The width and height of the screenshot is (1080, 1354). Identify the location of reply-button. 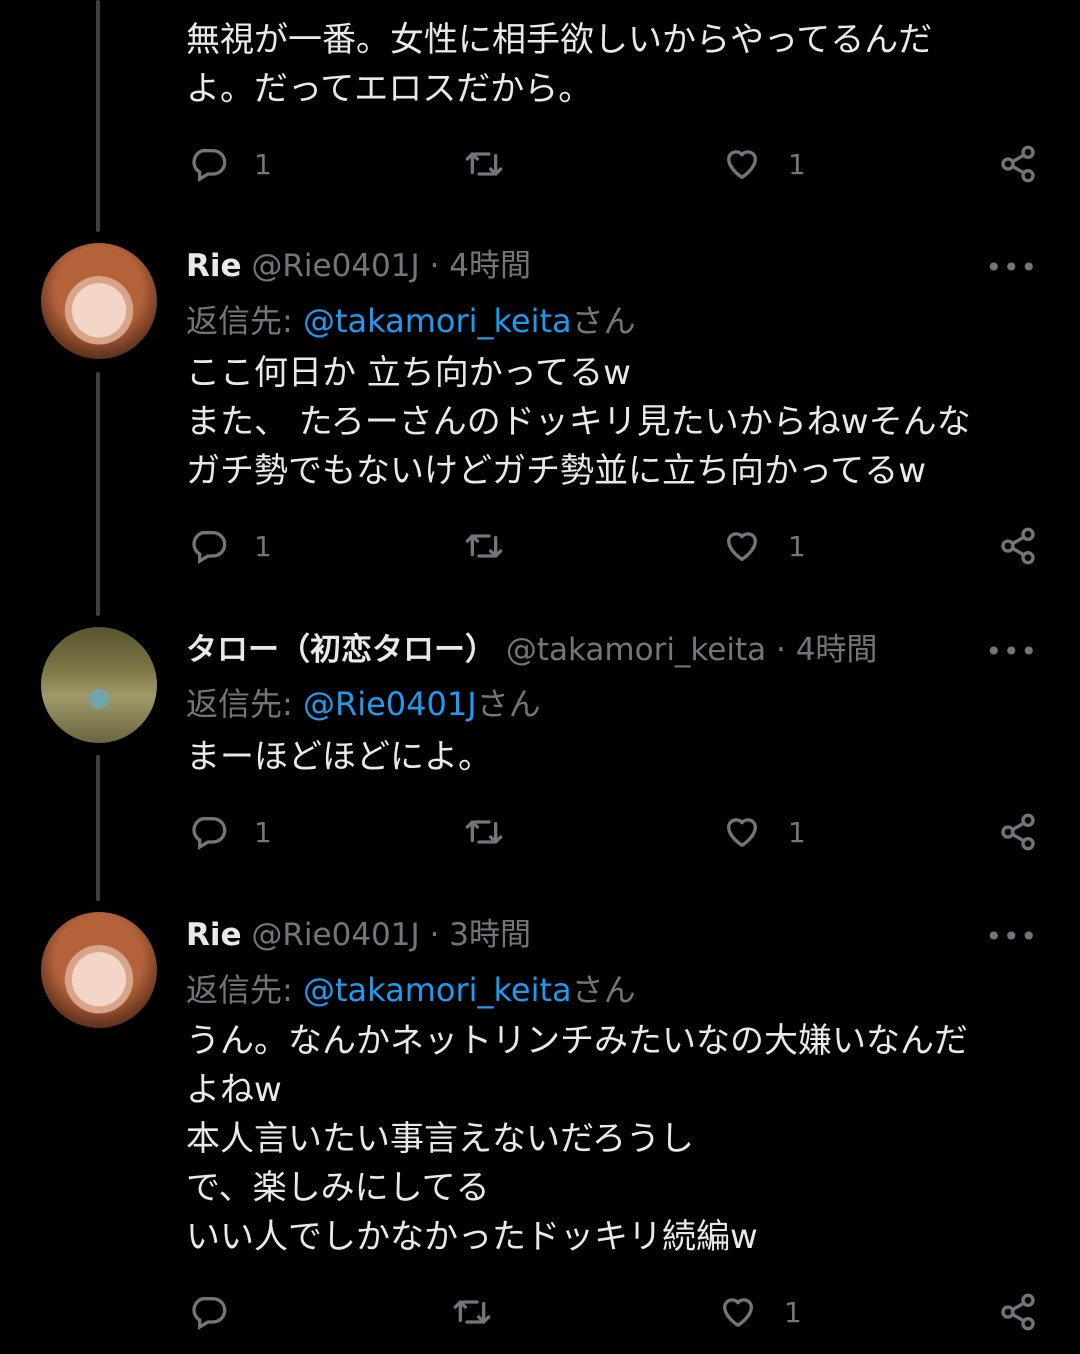
(221, 1312).